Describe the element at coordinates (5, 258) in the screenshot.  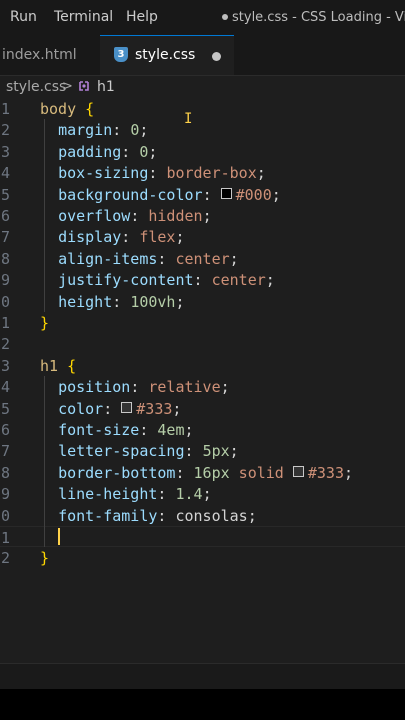
I see `line-number: 8` at that location.